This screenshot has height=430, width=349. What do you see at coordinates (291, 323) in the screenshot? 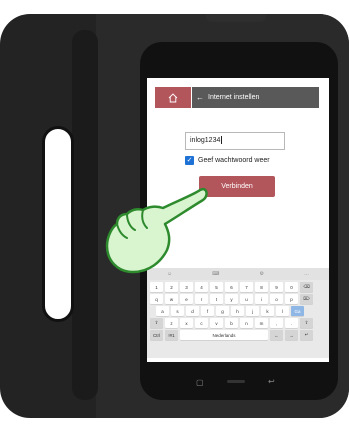
I see `key: .` at bounding box center [291, 323].